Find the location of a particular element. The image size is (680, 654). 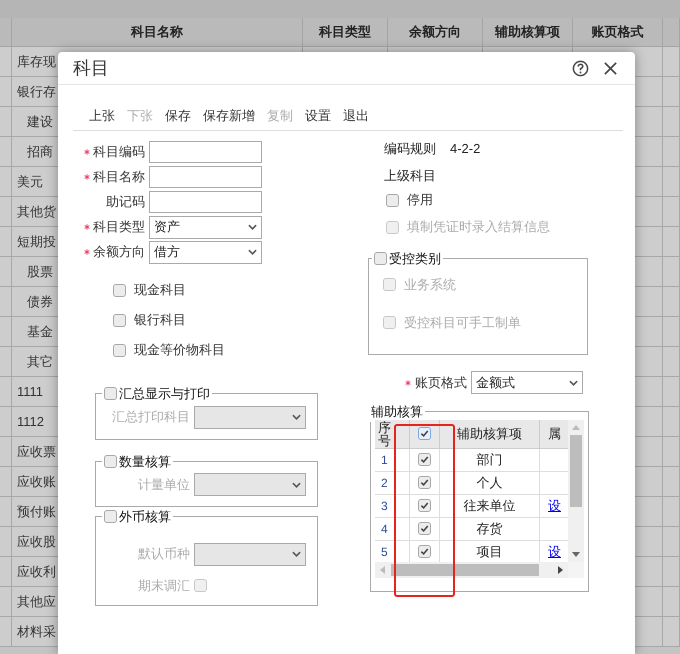

select-field: 借方 is located at coordinates (205, 252).